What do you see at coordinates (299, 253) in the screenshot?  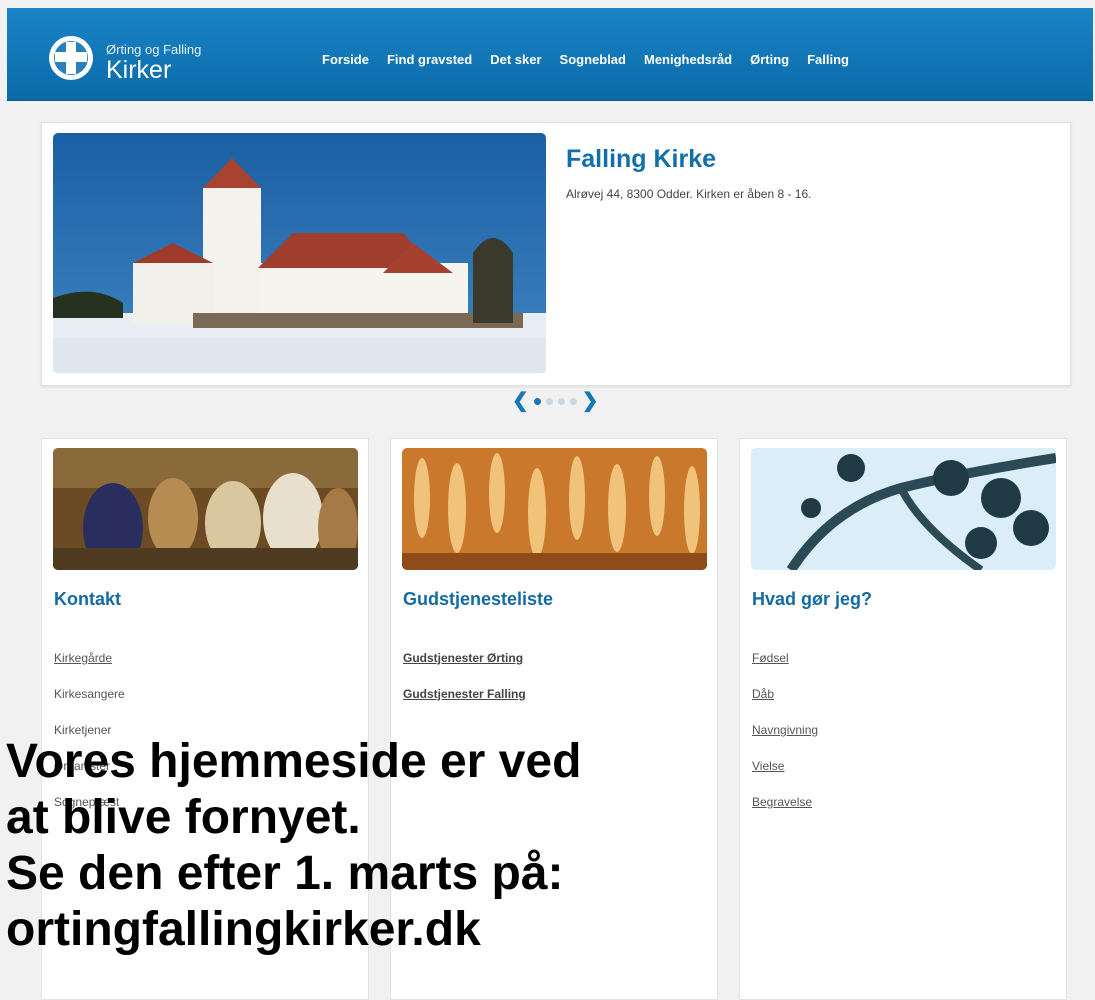 I see `church-photo` at bounding box center [299, 253].